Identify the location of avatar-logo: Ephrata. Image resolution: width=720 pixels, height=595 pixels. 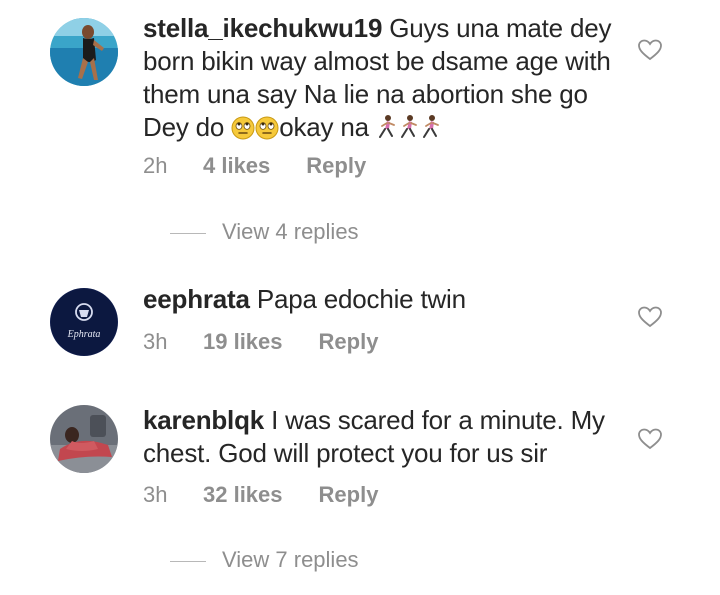
(84, 322).